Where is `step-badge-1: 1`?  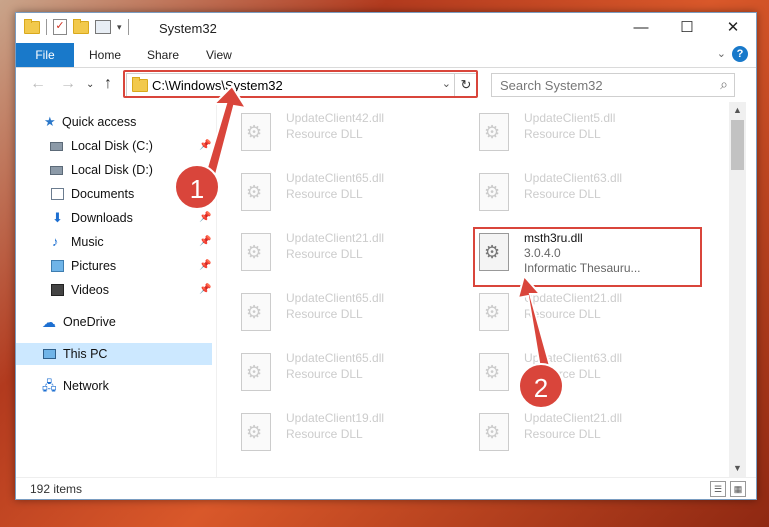 step-badge-1: 1 is located at coordinates (197, 187).